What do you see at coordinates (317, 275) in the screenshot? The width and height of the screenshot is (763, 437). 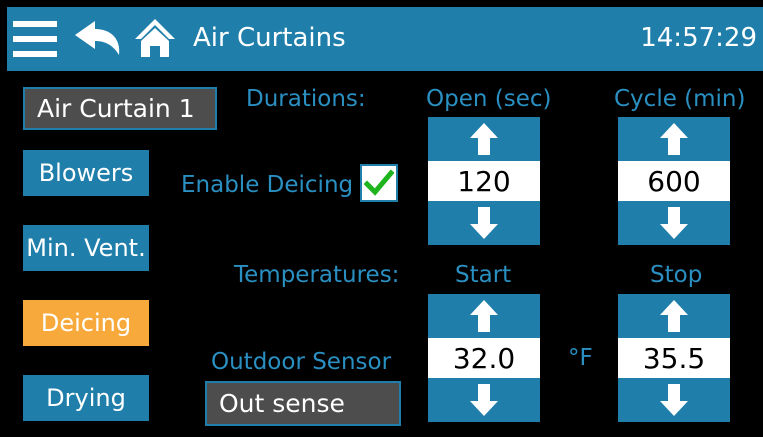 I see `temperatures-label: Temperatures:` at bounding box center [317, 275].